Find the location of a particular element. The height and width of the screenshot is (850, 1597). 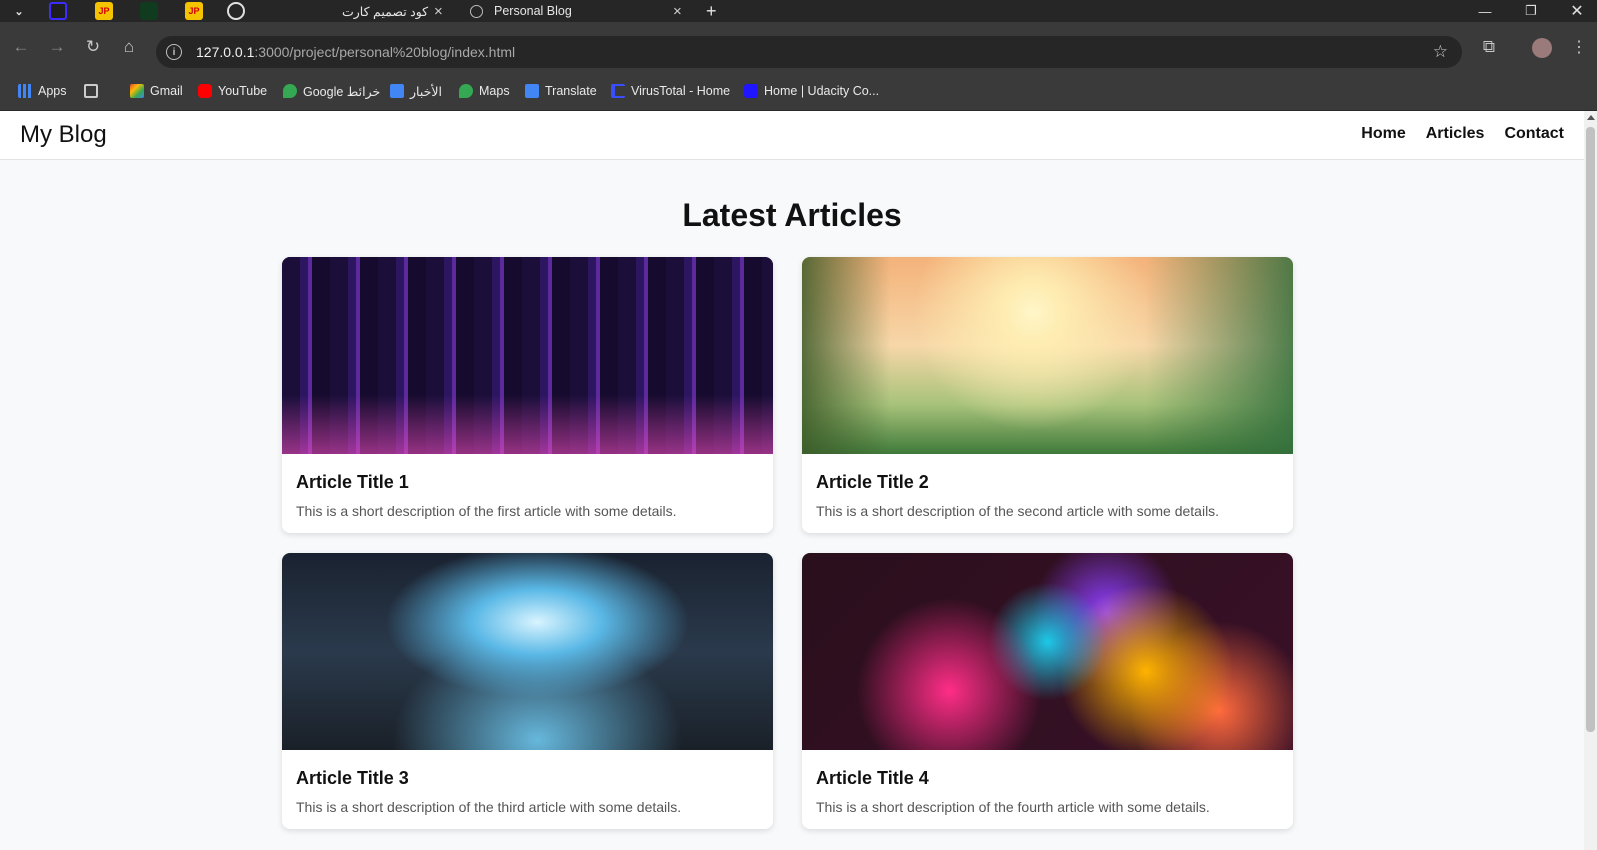

url-path: :3000/project/personal%20blog/index.html is located at coordinates (385, 52).